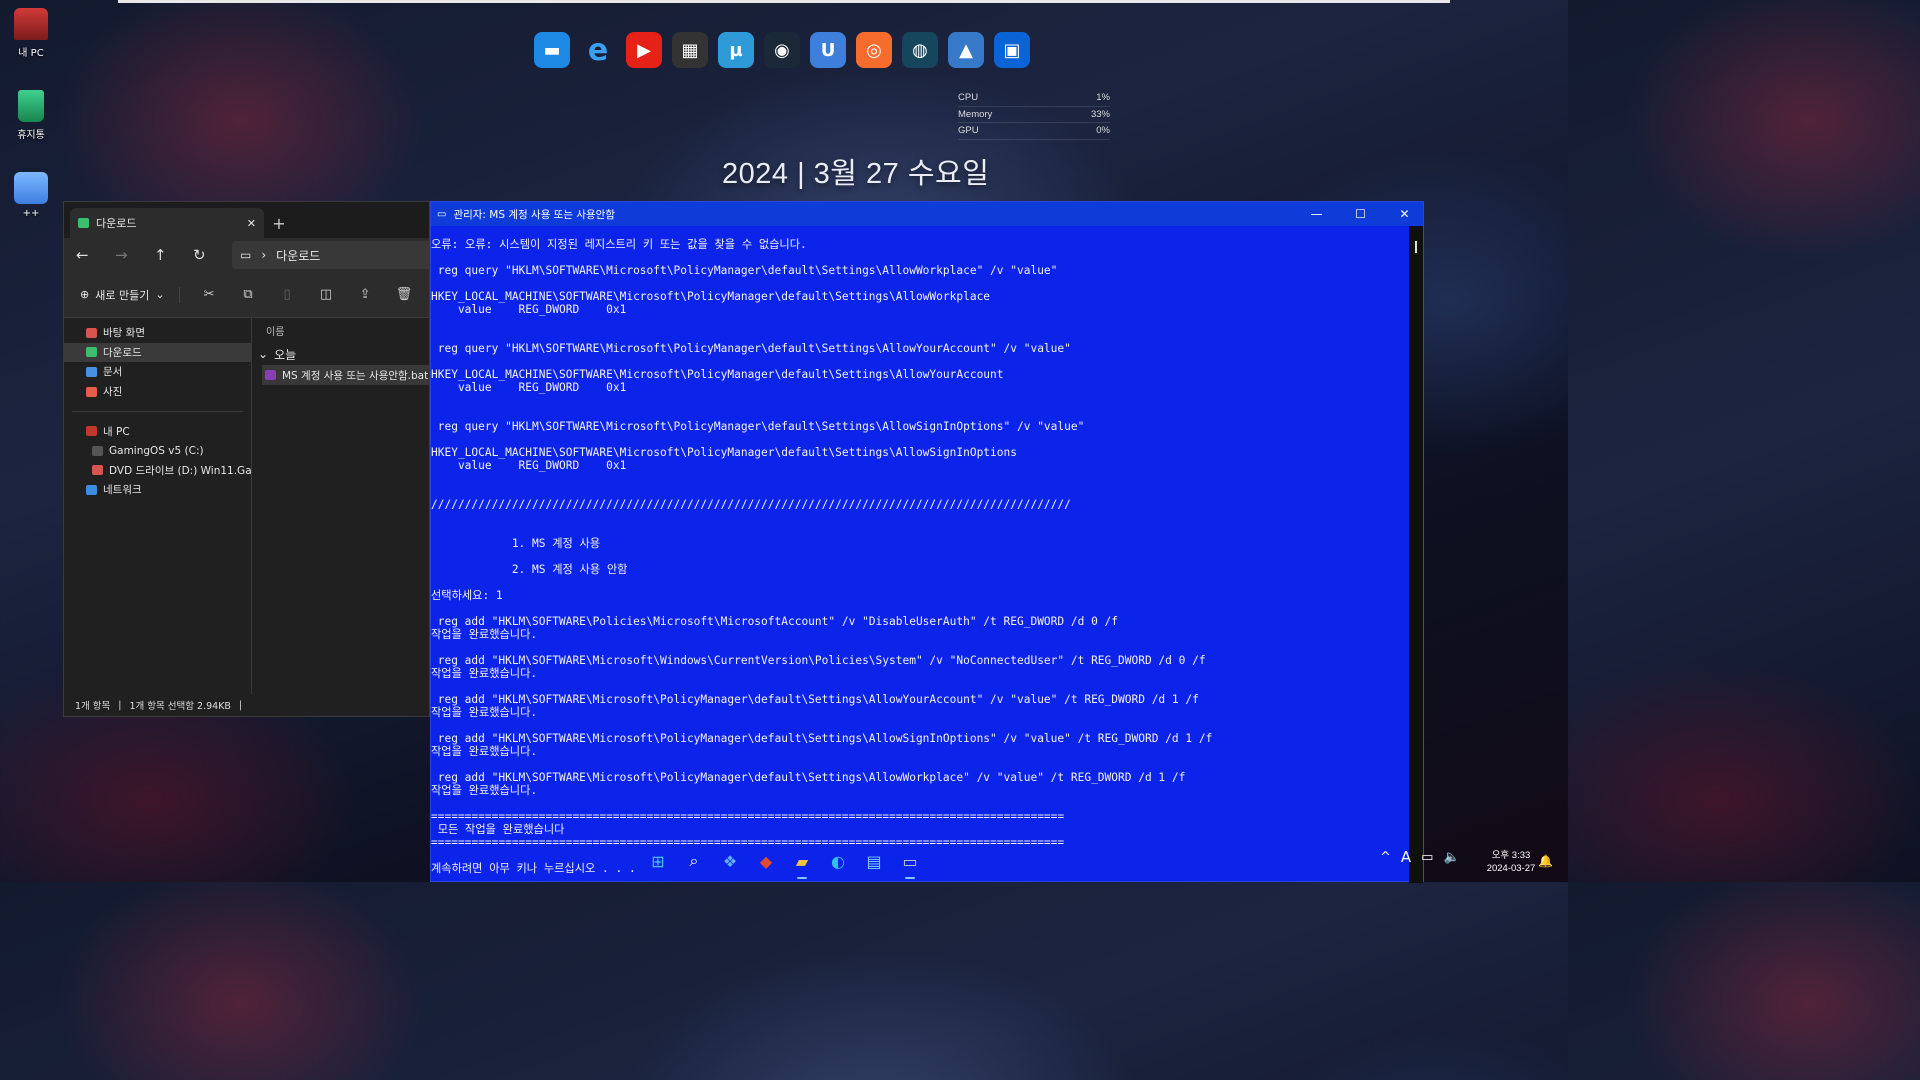 Image resolution: width=1920 pixels, height=1080 pixels. Describe the element at coordinates (330, 255) in the screenshot. I see `address-bar: ▭ › 다운로드` at that location.